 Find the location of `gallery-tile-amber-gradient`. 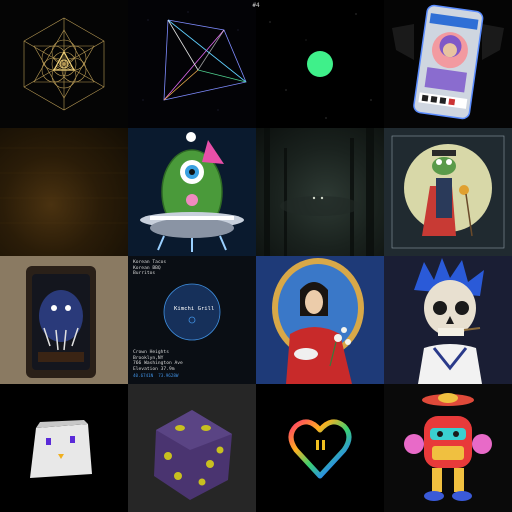

gallery-tile-amber-gradient is located at coordinates (64, 192).